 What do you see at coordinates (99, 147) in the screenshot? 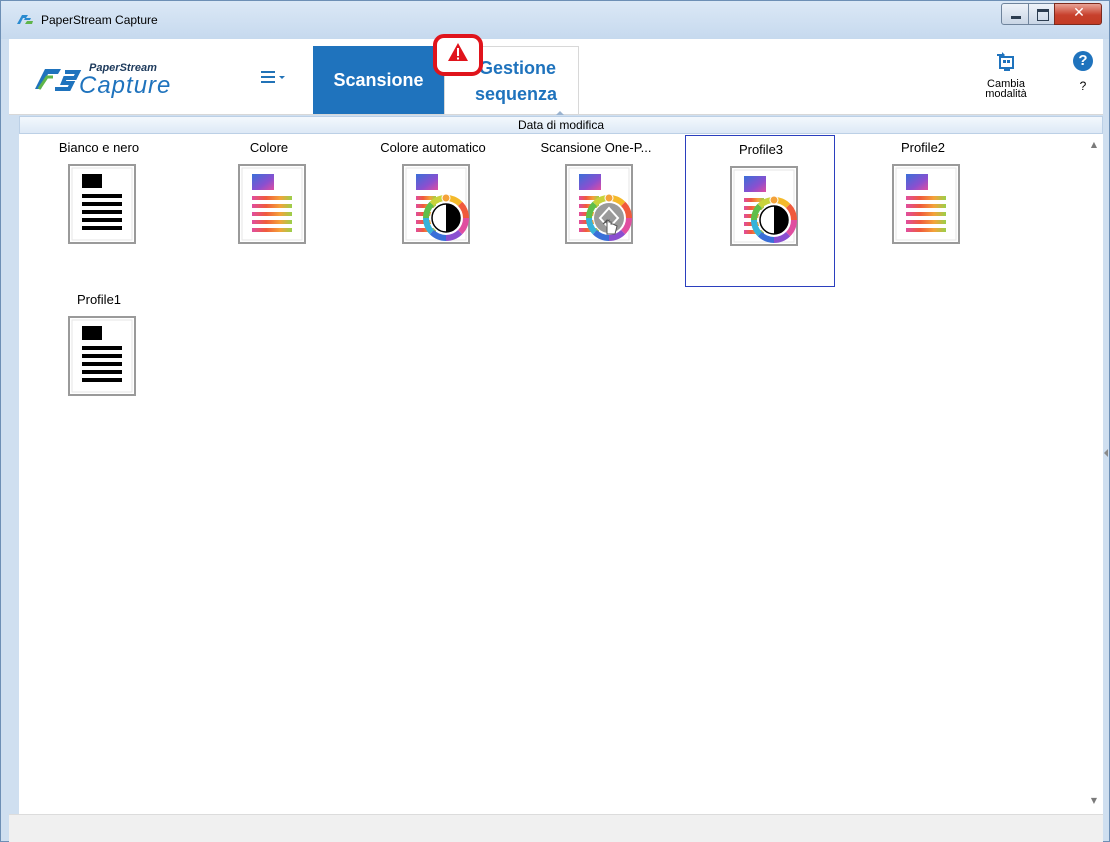
I see `profile-label: Bianco e nero` at bounding box center [99, 147].